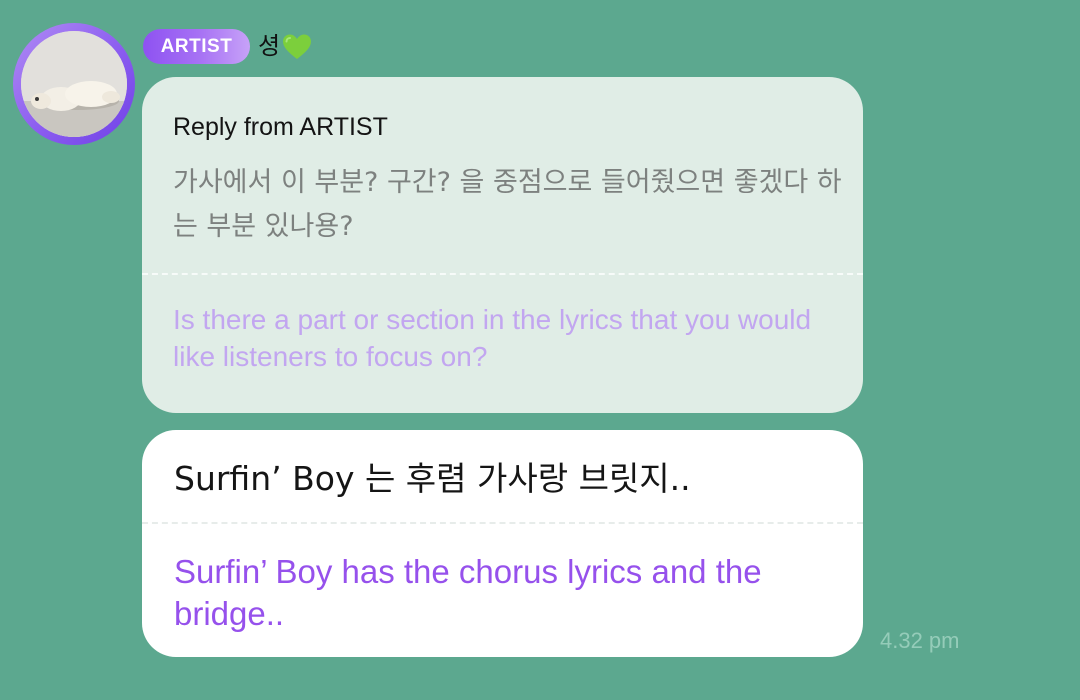 The image size is (1080, 700). What do you see at coordinates (297, 47) in the screenshot?
I see `green-heart-icon` at bounding box center [297, 47].